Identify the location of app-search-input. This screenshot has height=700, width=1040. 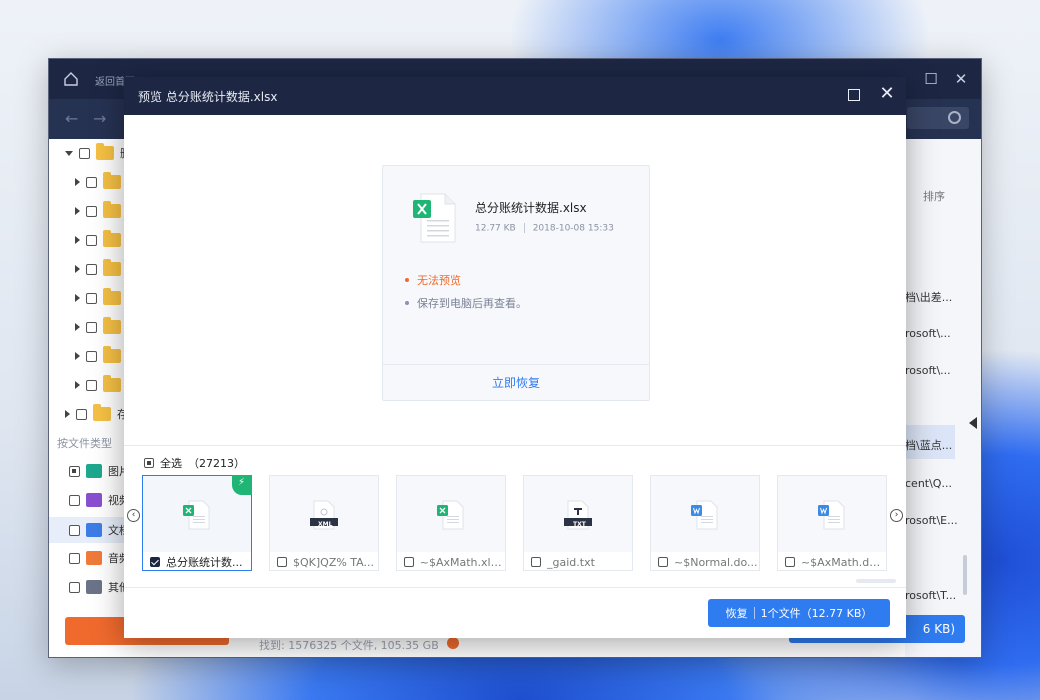
(938, 118).